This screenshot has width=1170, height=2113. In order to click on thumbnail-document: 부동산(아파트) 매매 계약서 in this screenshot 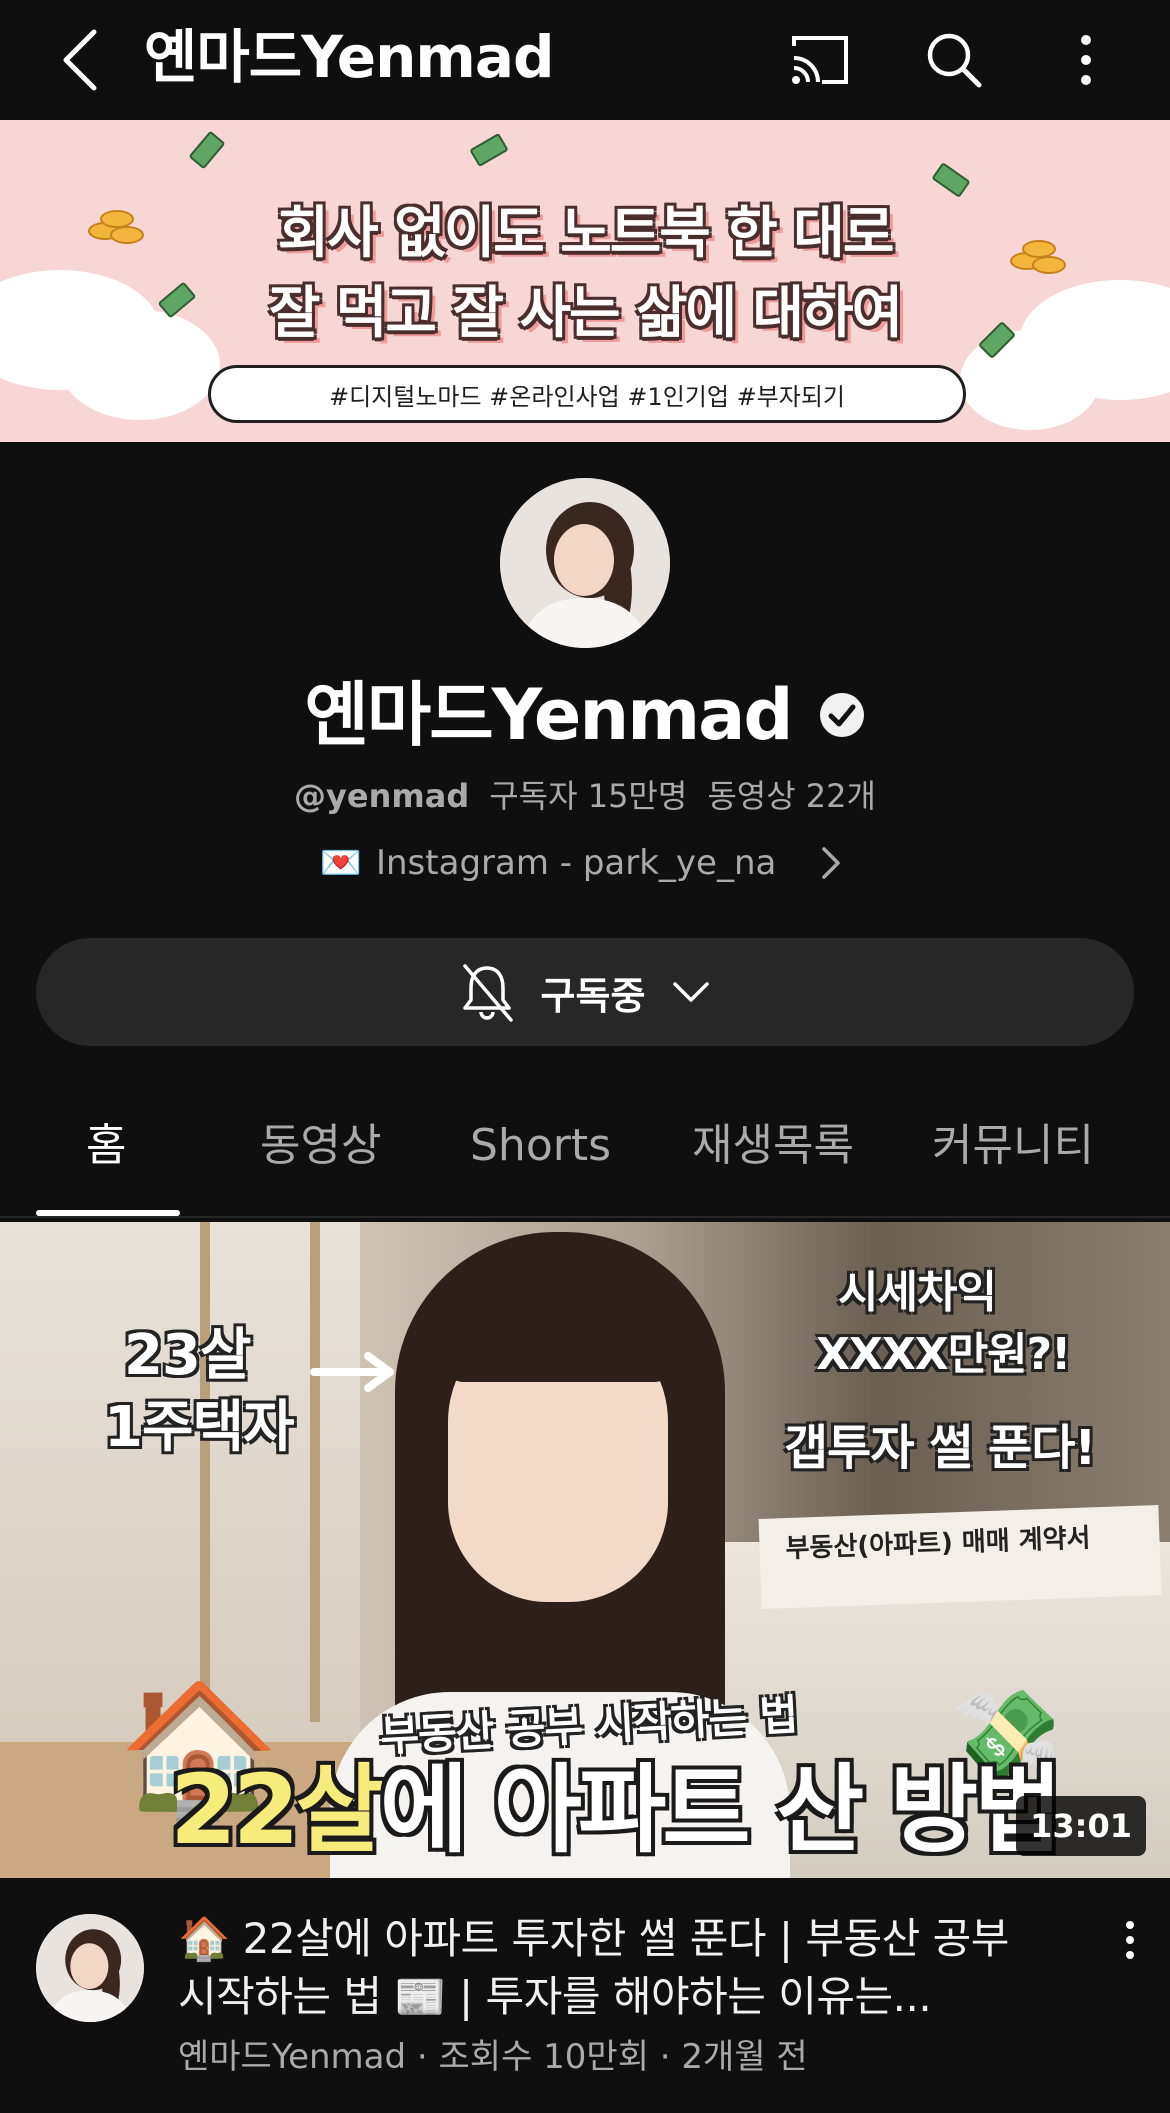, I will do `click(960, 1557)`.